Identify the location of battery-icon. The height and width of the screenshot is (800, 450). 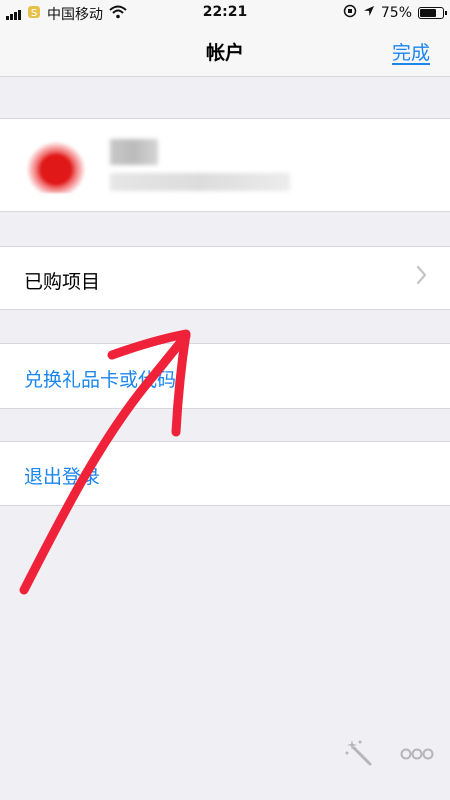
(432, 13).